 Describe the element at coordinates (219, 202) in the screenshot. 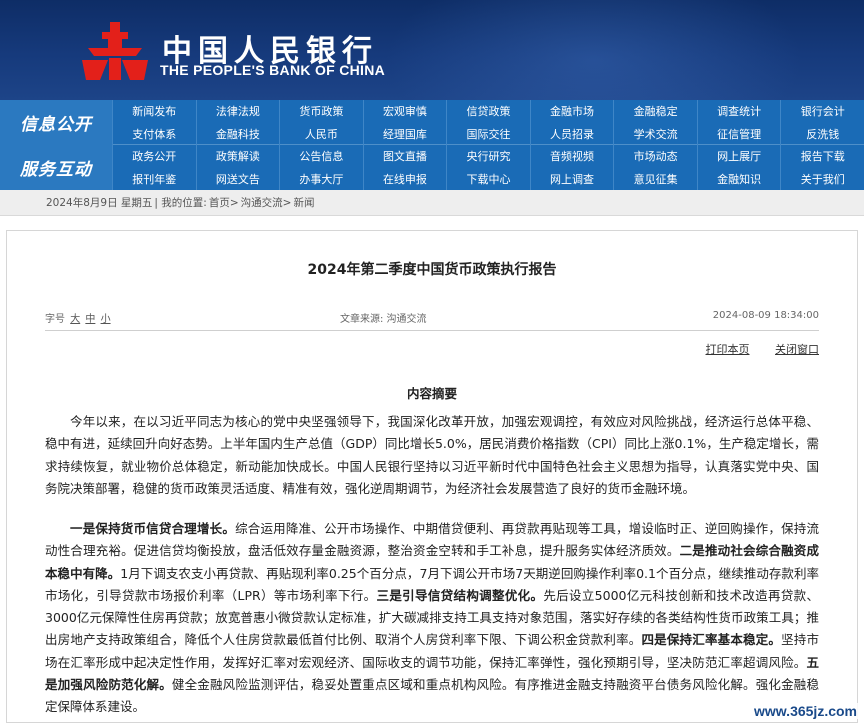

I see `breadcrumb-home-link: 首页` at that location.